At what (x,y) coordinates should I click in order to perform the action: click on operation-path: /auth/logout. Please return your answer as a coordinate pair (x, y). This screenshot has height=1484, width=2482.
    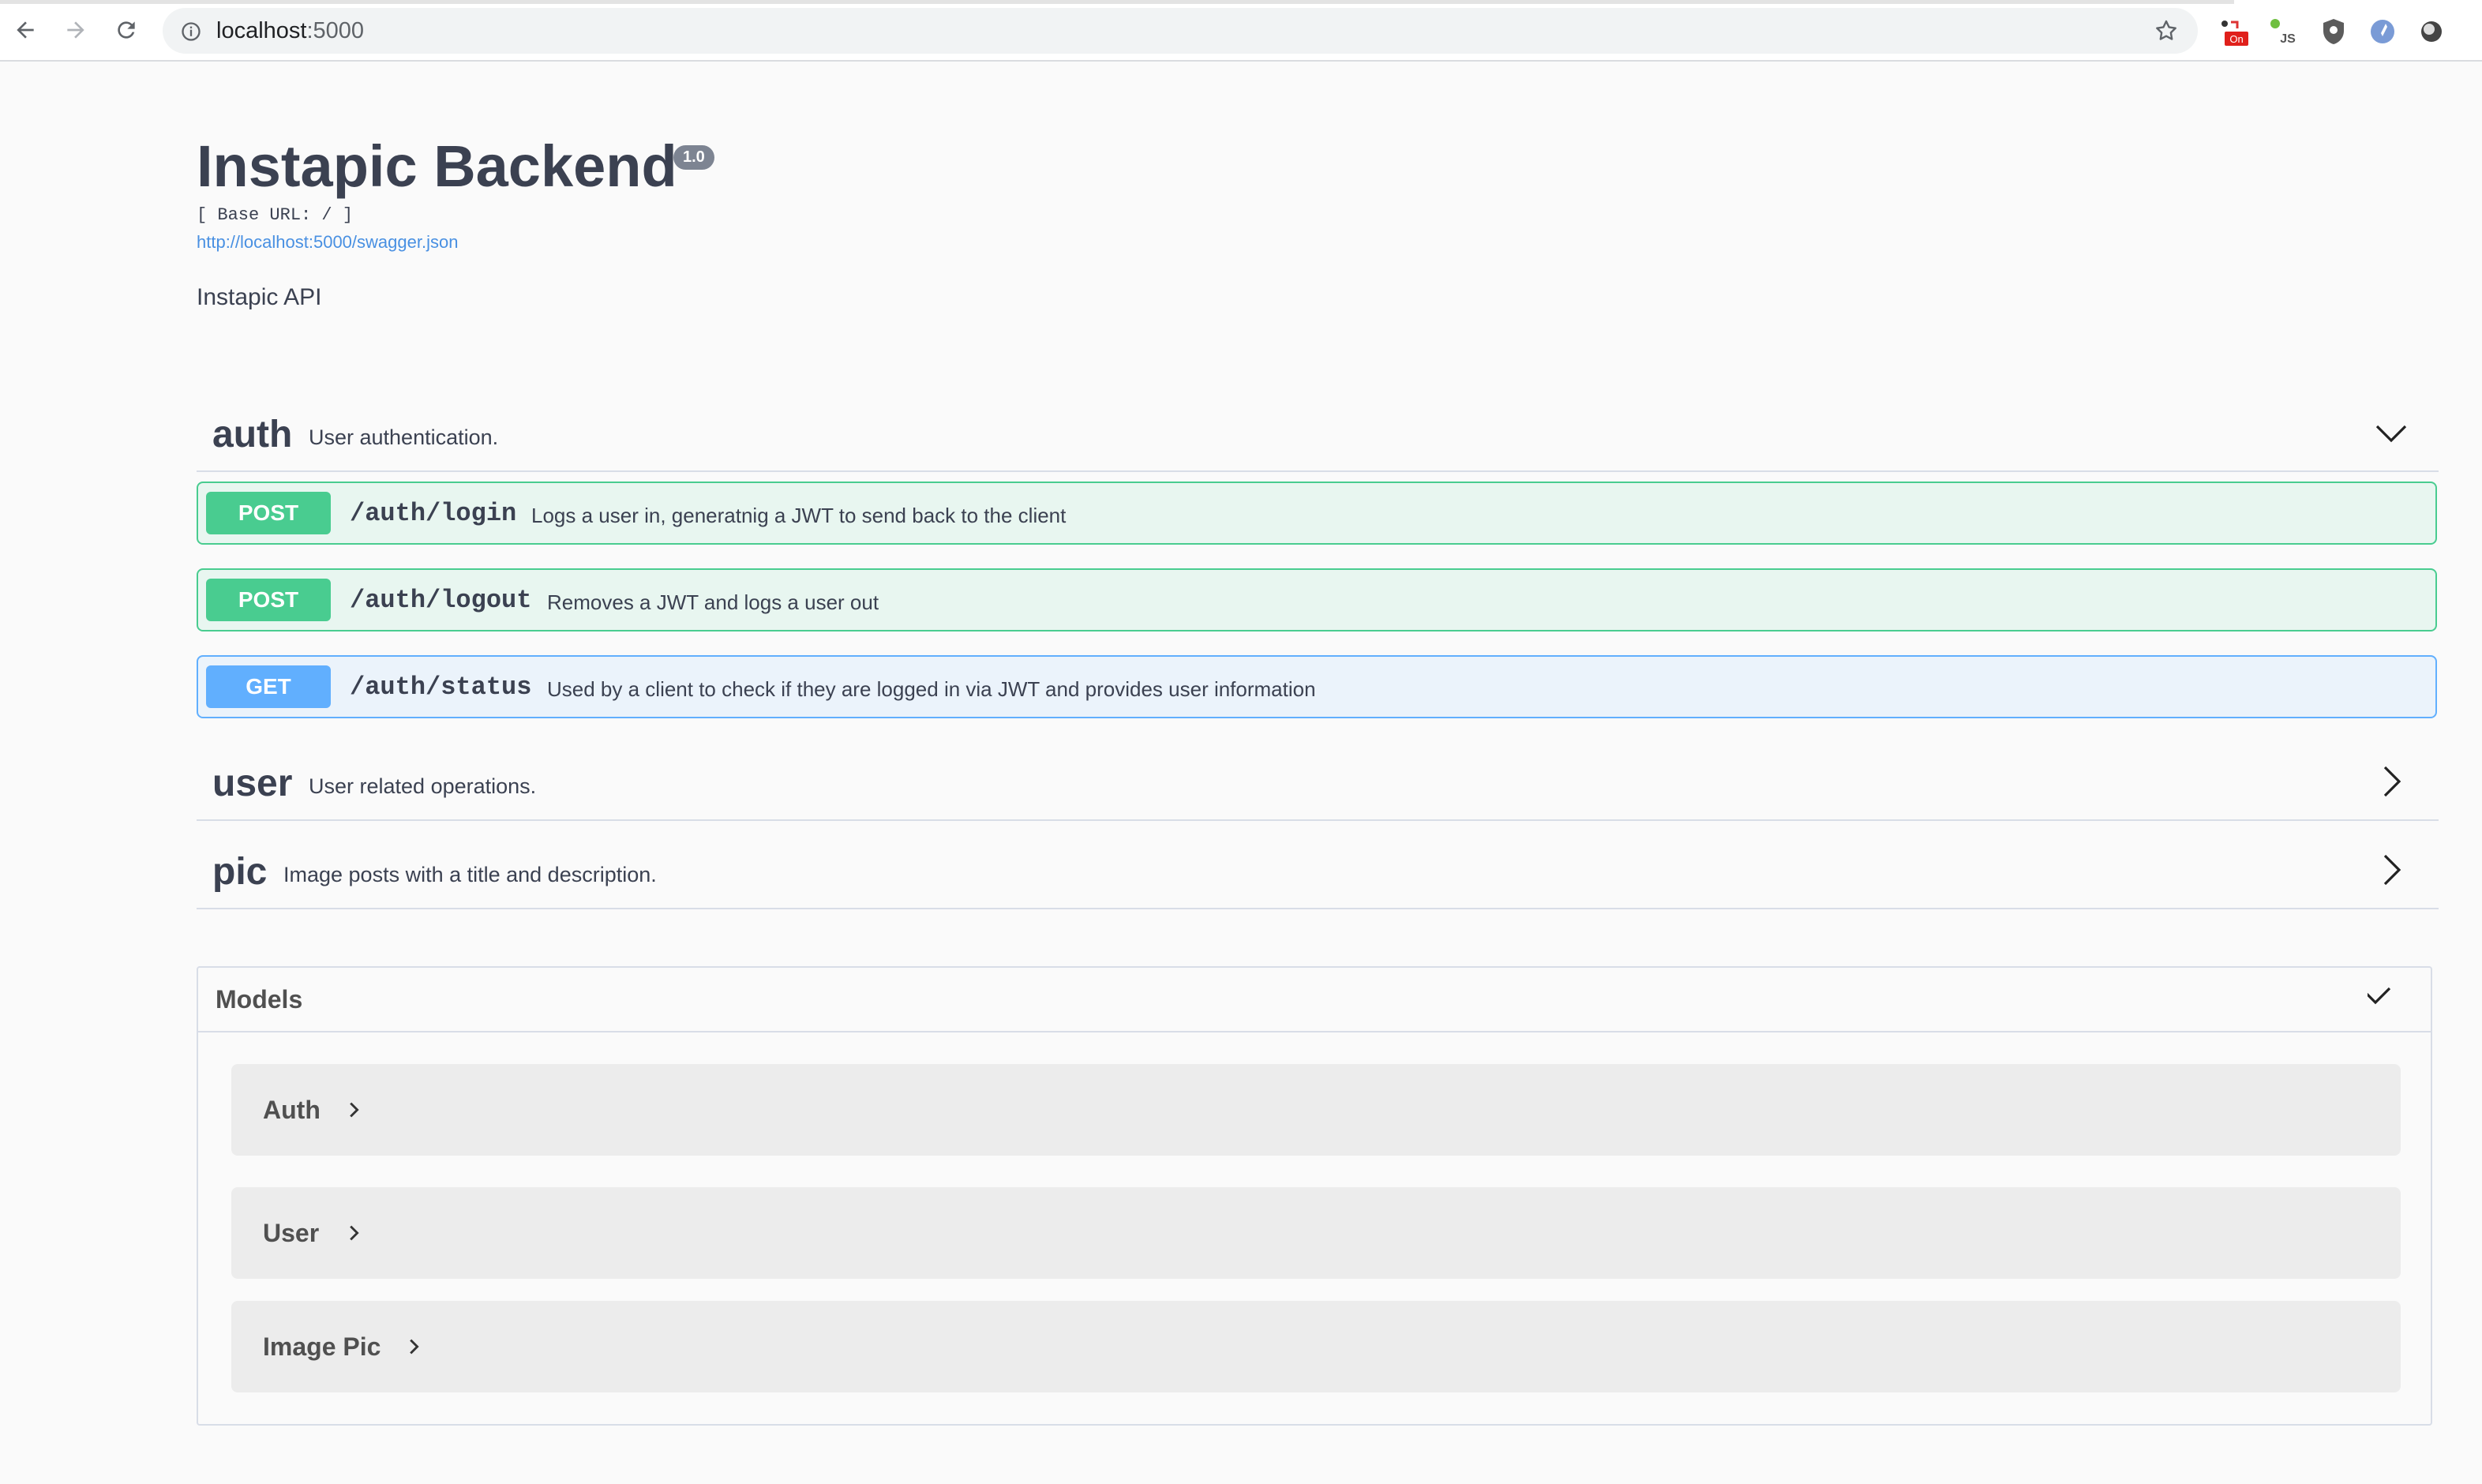
    Looking at the image, I should click on (441, 600).